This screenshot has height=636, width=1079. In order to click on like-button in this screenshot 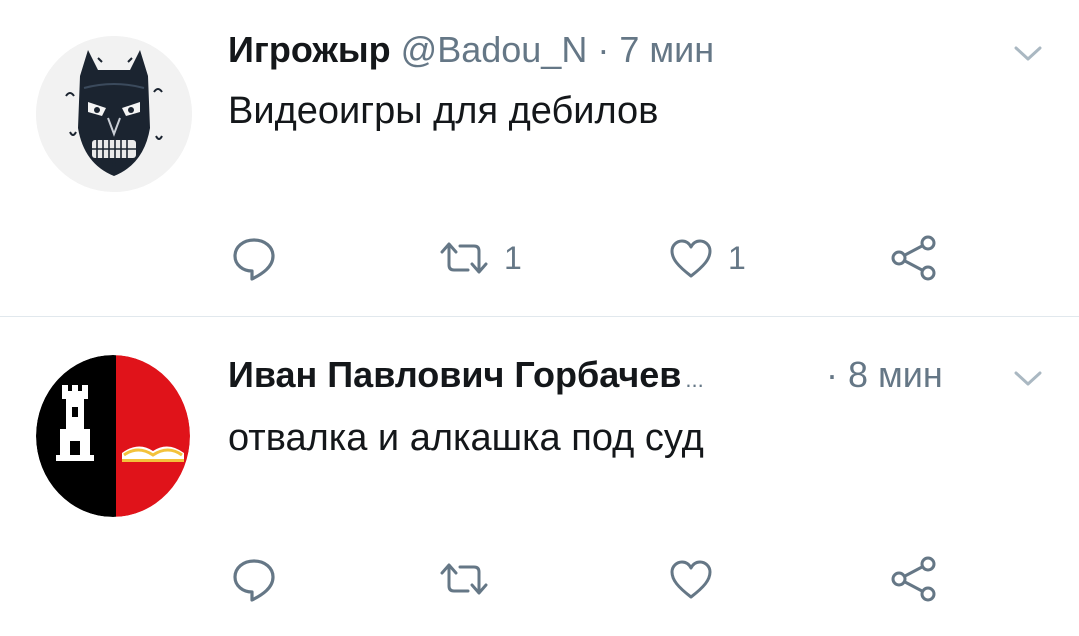, I will do `click(691, 579)`.